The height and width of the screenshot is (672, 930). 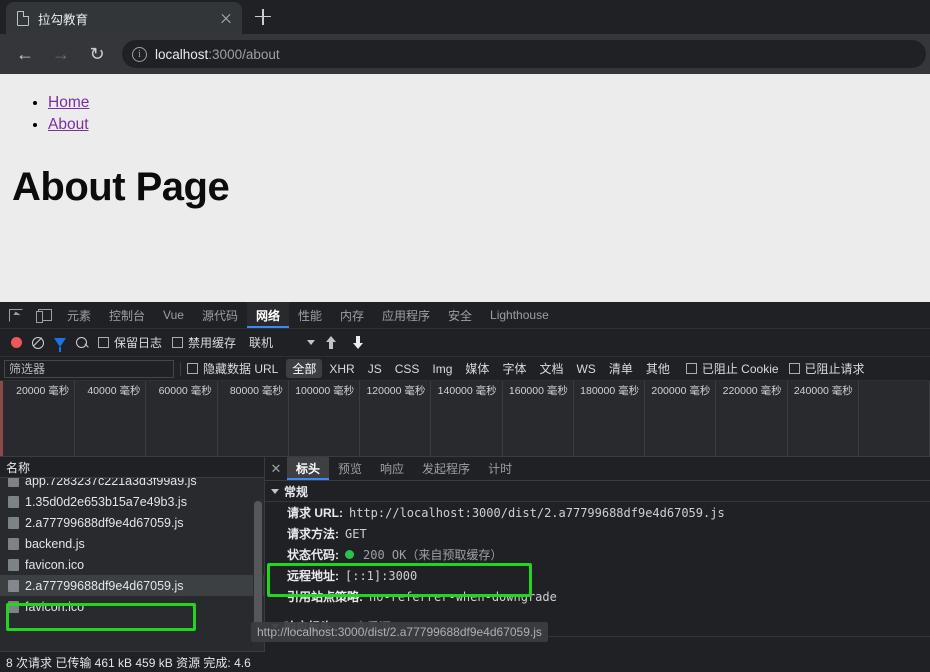 What do you see at coordinates (349, 554) in the screenshot?
I see `status-ok-dot-icon` at bounding box center [349, 554].